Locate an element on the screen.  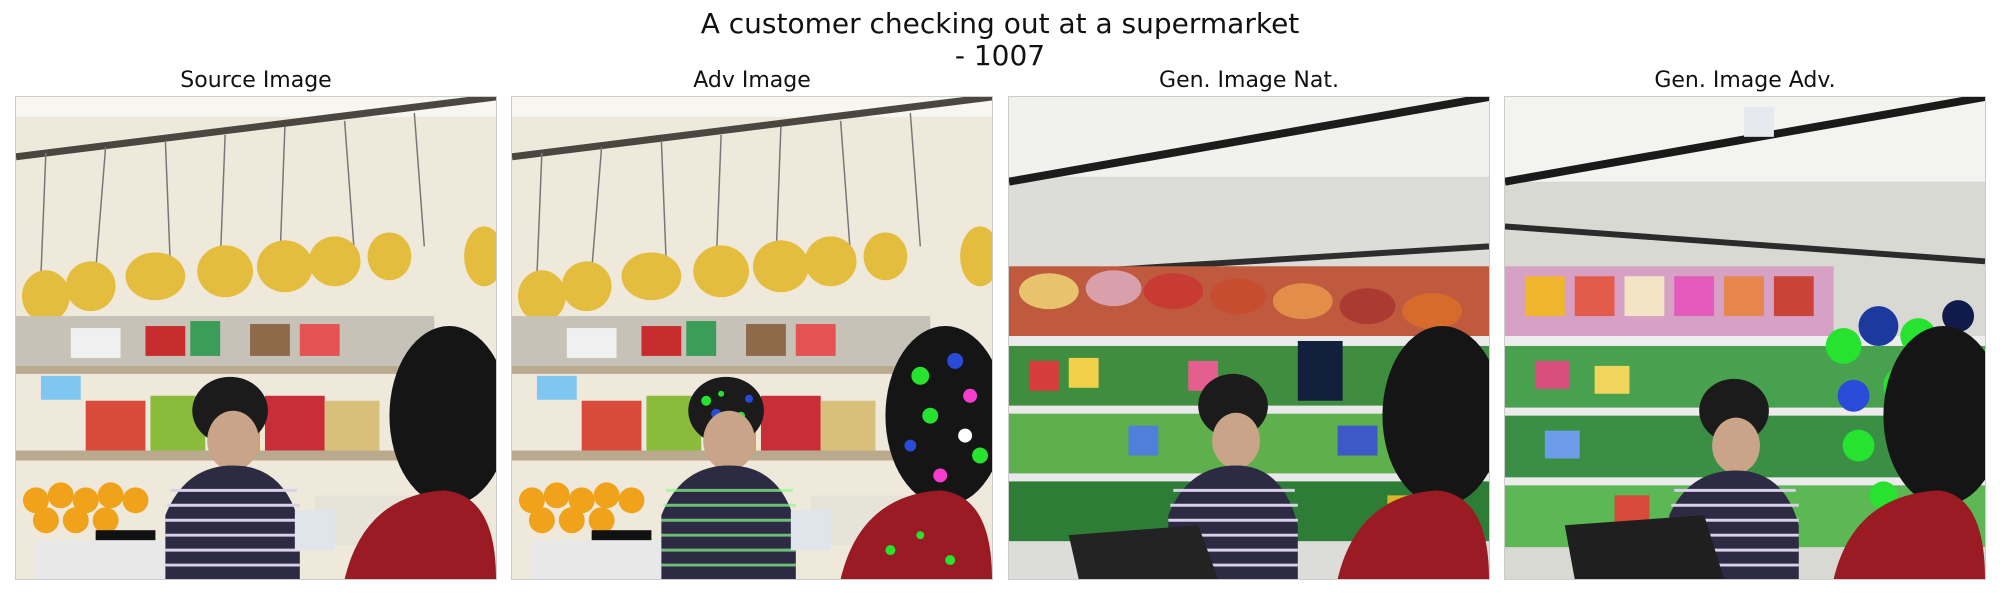
panel-title-gen-adv: Gen. Image Adv. is located at coordinates (1745, 80).